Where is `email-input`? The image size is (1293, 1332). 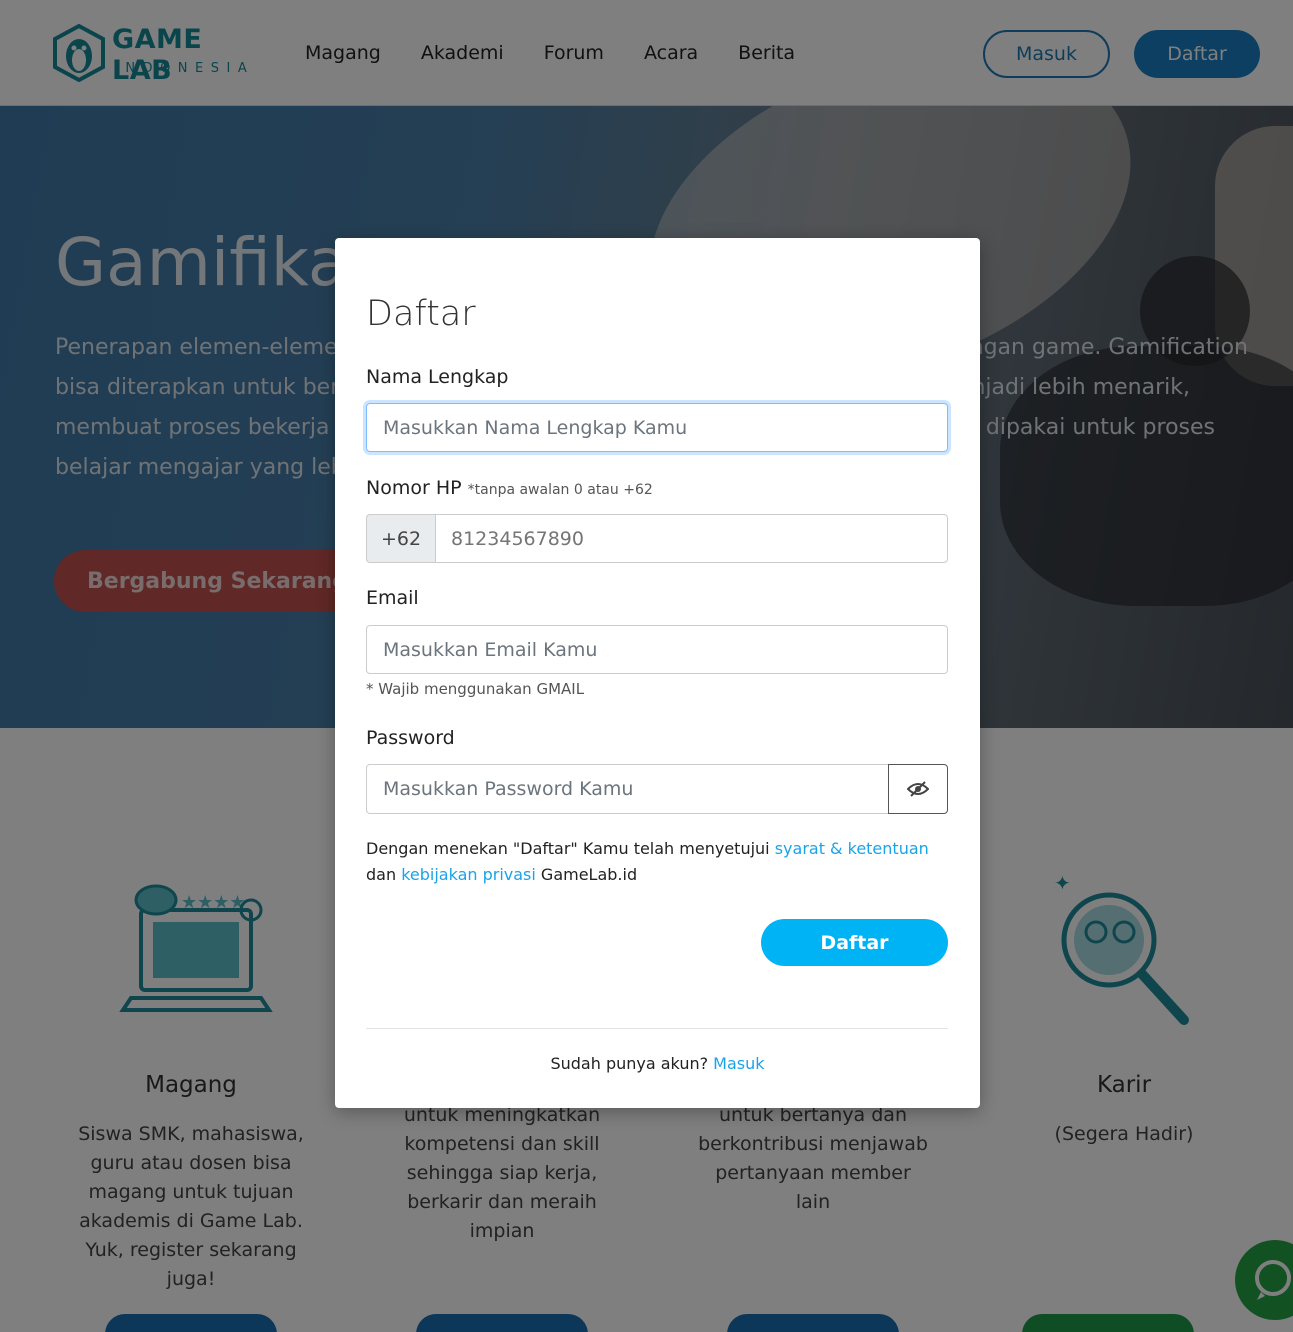
email-input is located at coordinates (657, 649).